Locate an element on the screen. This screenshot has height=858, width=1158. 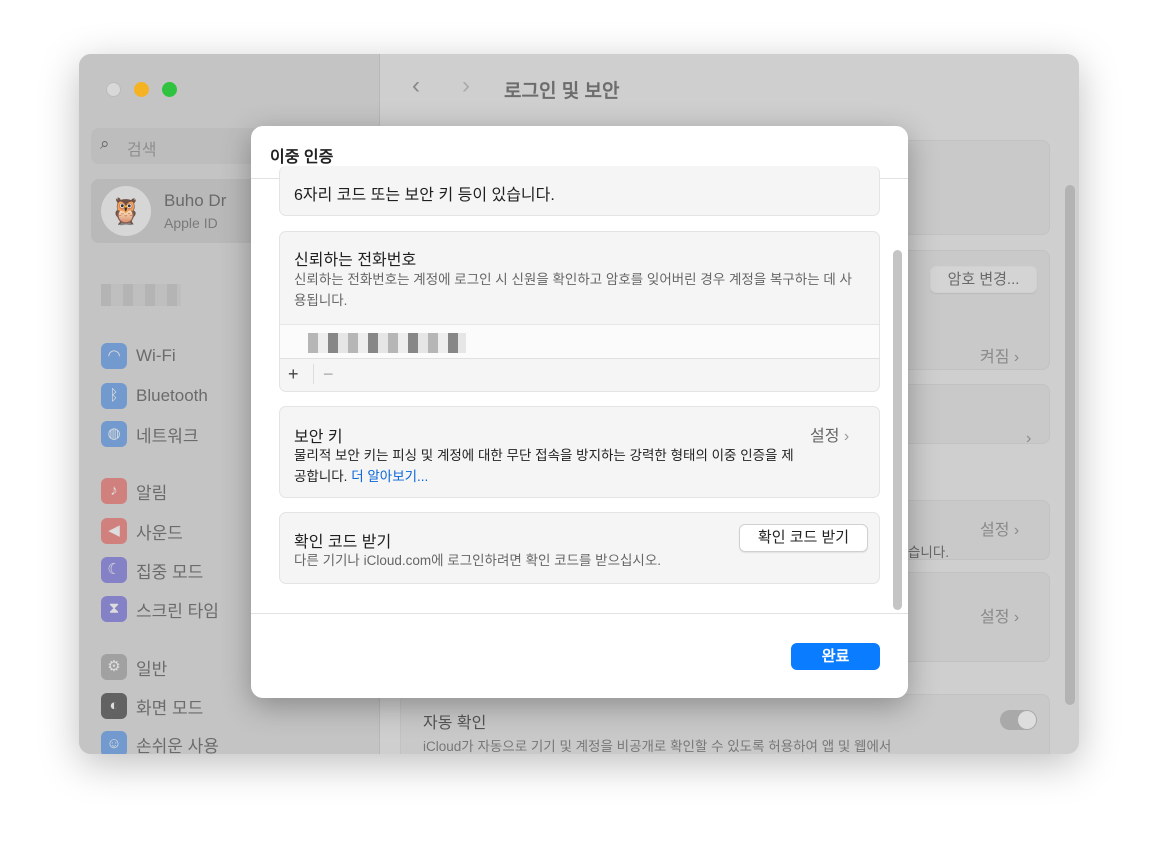
avatar: 🦉 is located at coordinates (126, 211).